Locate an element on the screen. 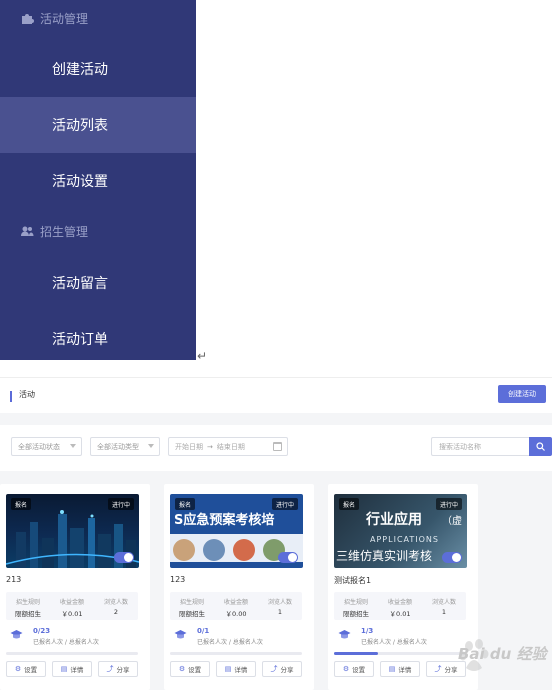 The height and width of the screenshot is (690, 552). sidebar-item-label: 活动订单 is located at coordinates (80, 340).